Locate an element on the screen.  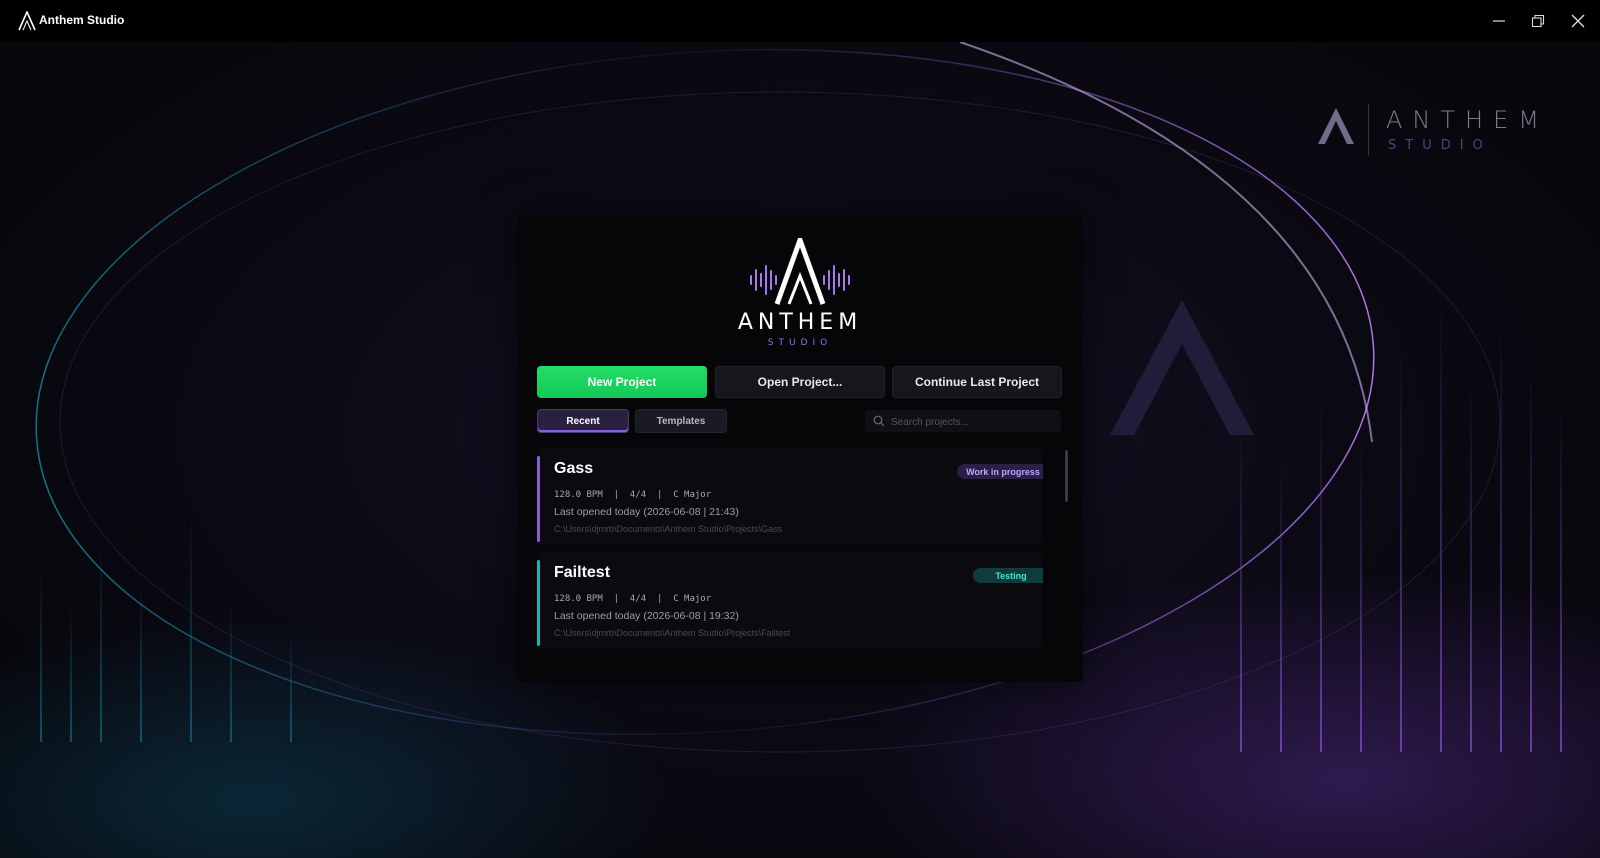
app-logo-icon is located at coordinates (27, 21).